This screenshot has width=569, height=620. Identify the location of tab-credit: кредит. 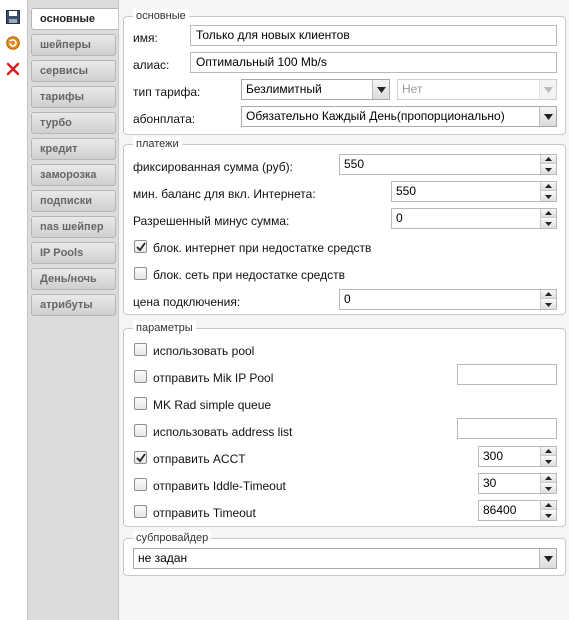
(73, 149).